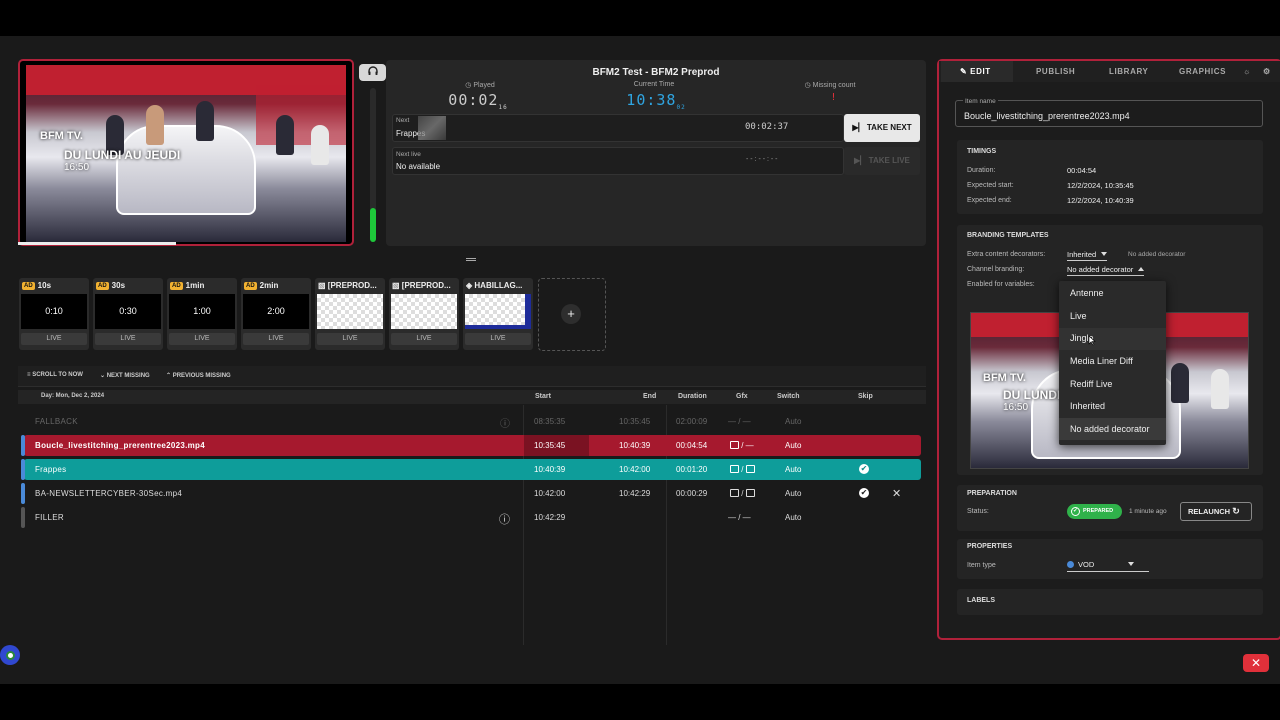  Describe the element at coordinates (767, 127) in the screenshot. I see `next-countdown: 00:02:37` at that location.